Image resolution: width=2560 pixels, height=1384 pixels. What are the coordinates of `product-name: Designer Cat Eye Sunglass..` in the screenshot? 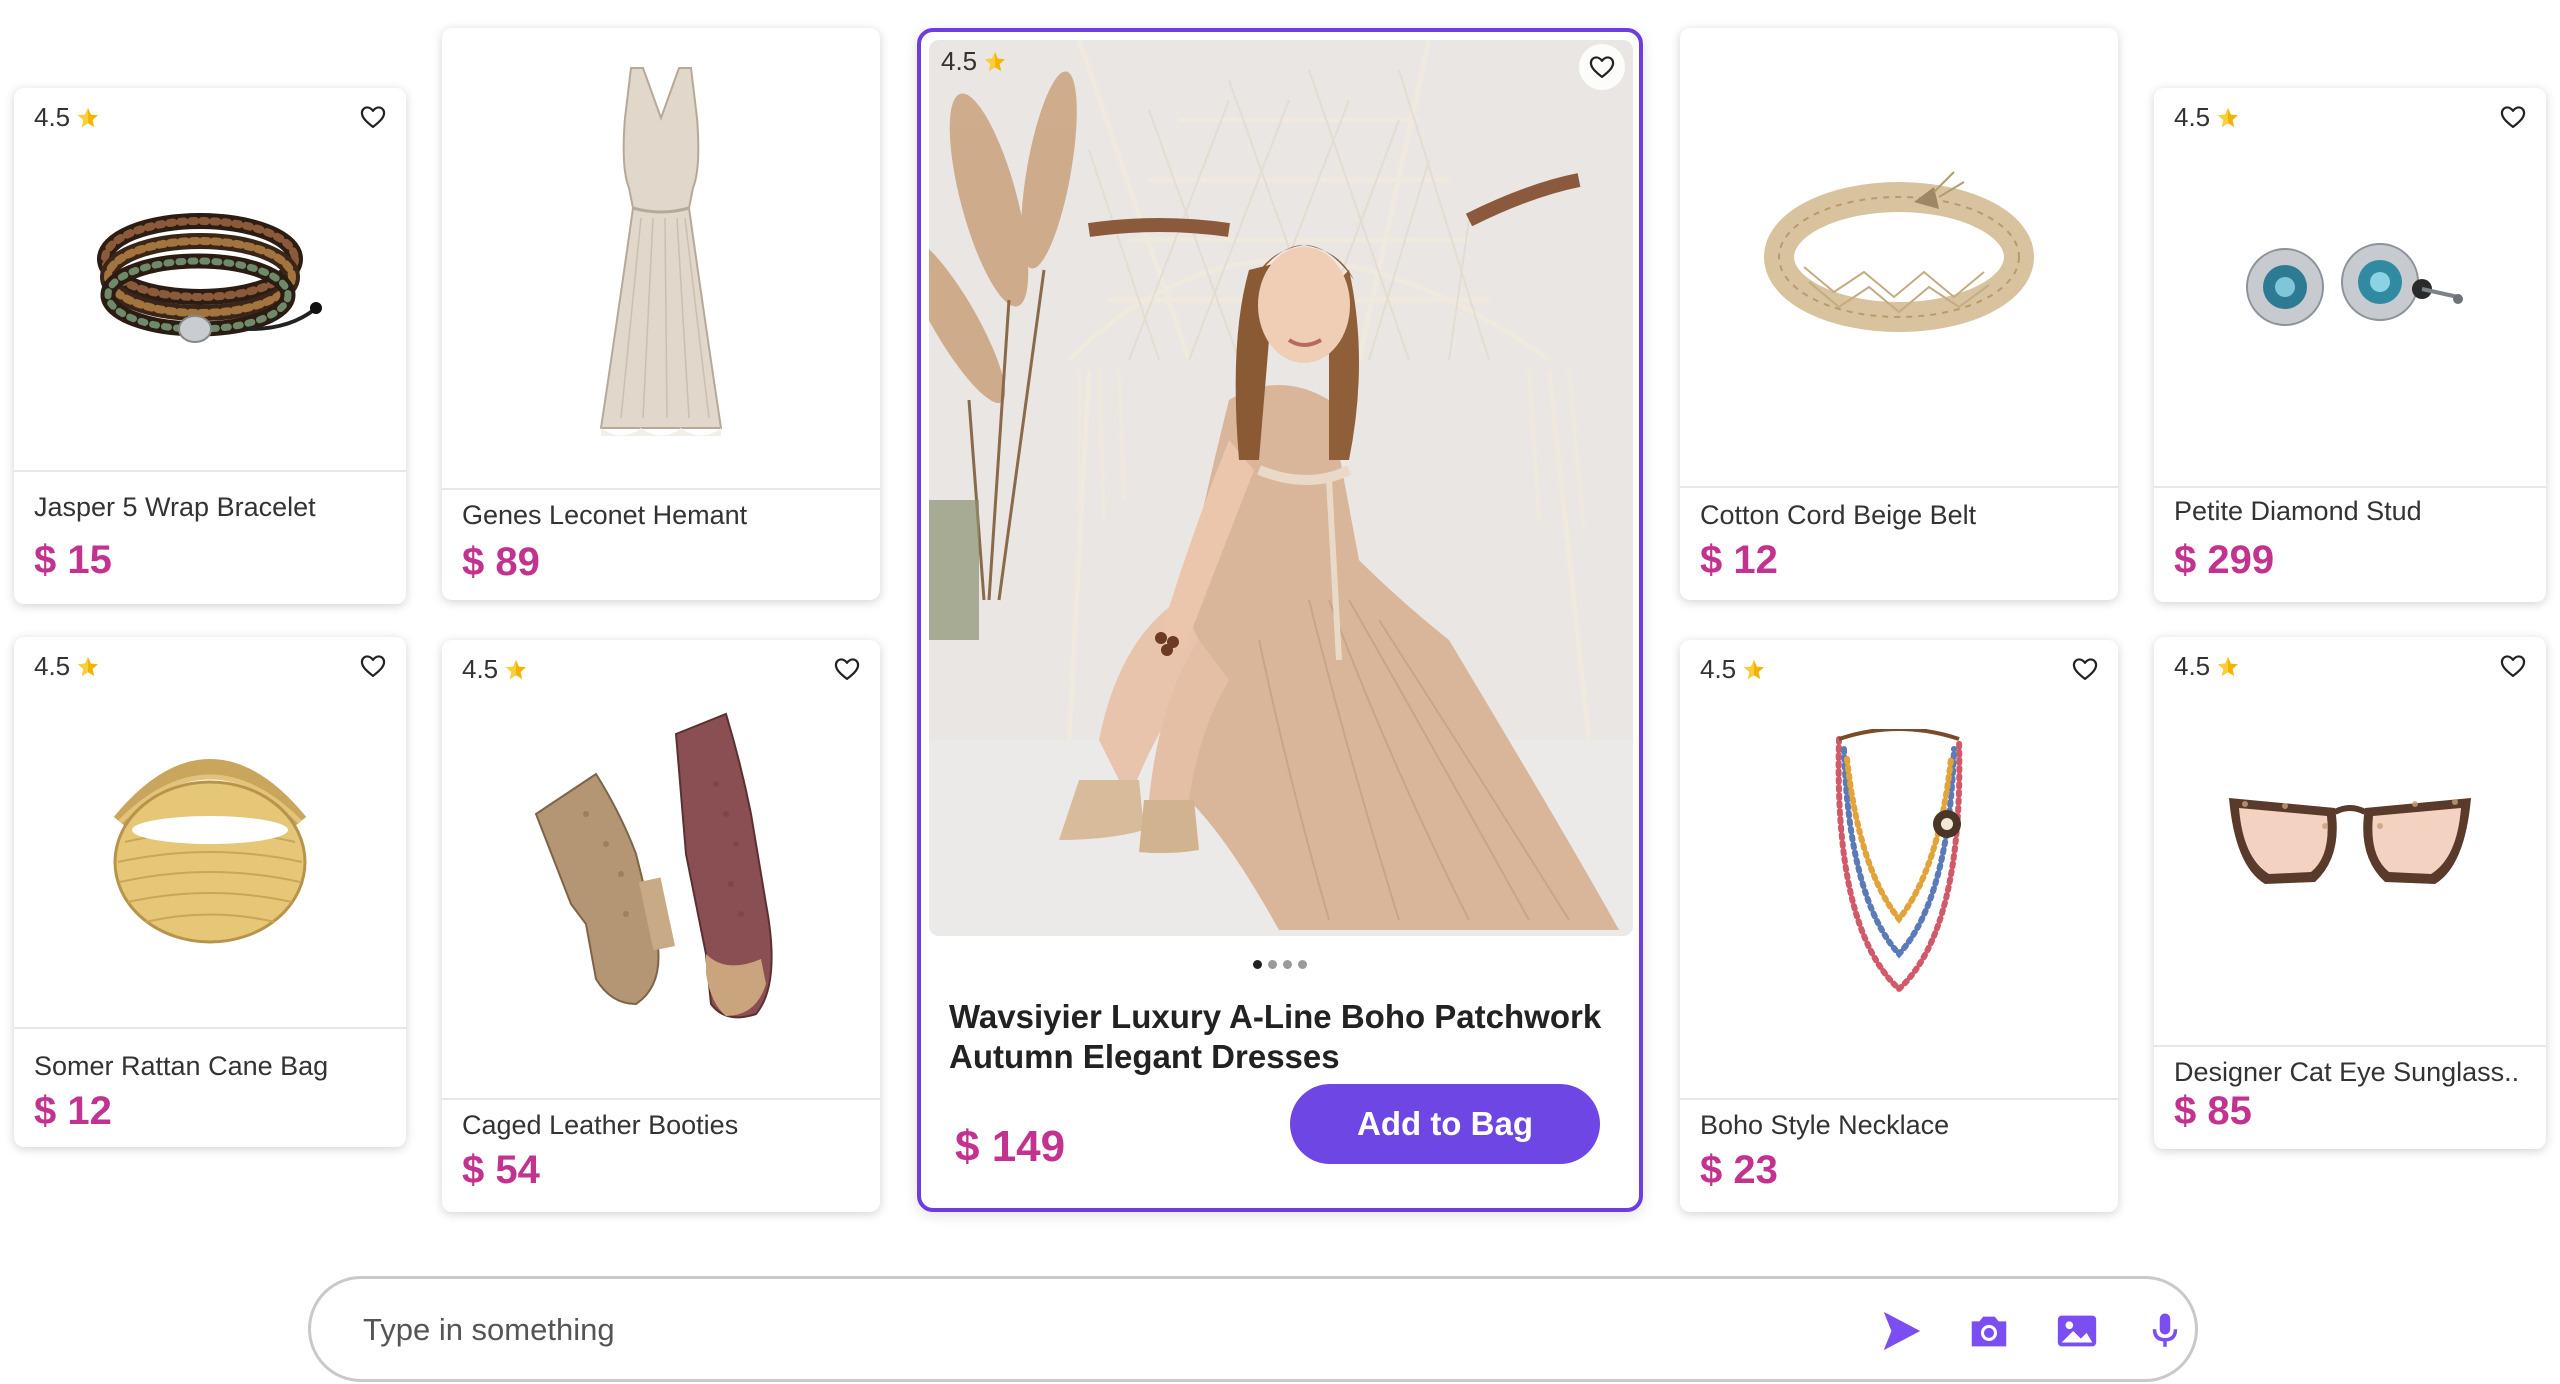 It's located at (2347, 1072).